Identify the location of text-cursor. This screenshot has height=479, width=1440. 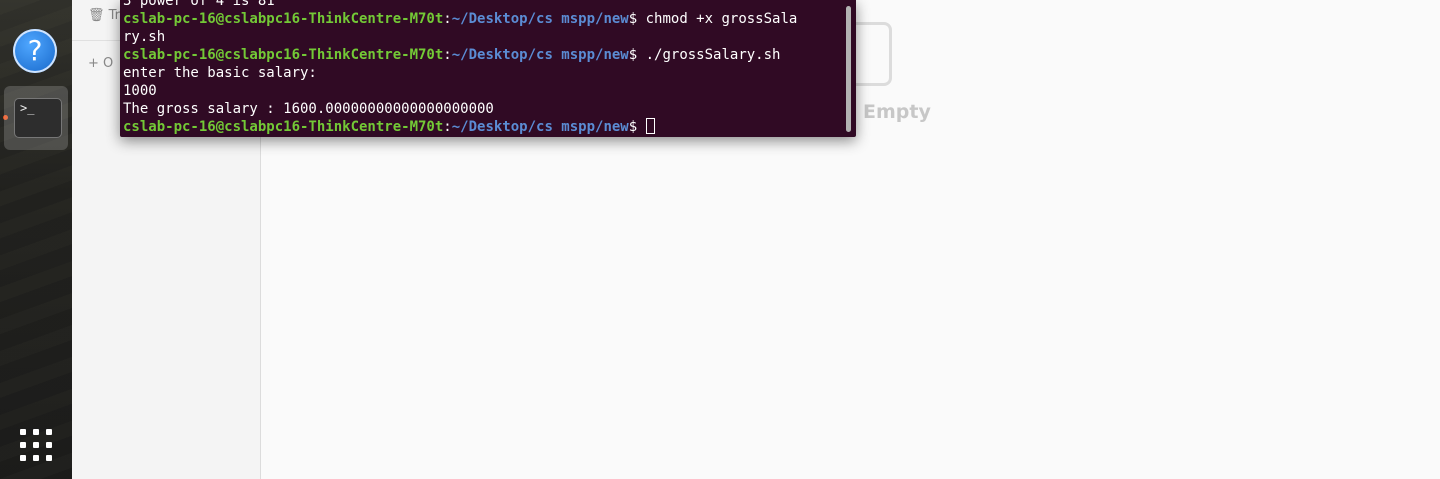
(650, 126).